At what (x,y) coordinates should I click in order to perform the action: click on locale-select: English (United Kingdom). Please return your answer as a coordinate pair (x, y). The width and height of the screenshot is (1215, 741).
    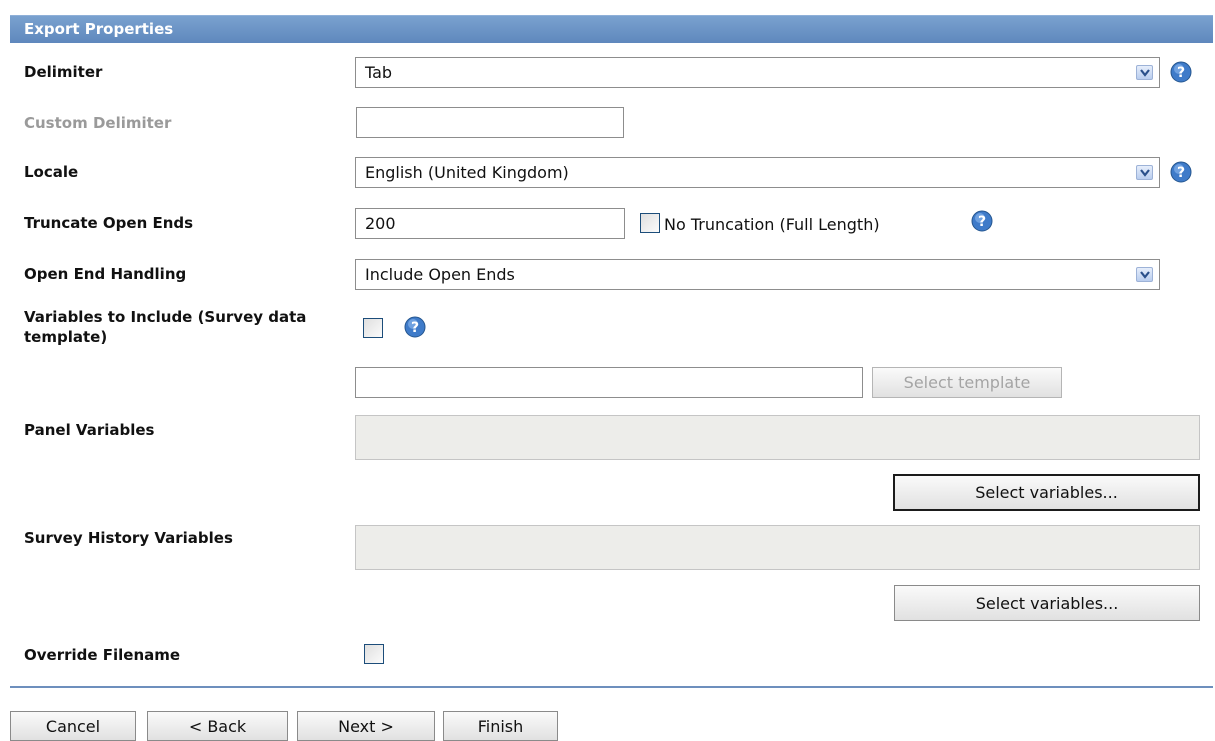
    Looking at the image, I should click on (757, 172).